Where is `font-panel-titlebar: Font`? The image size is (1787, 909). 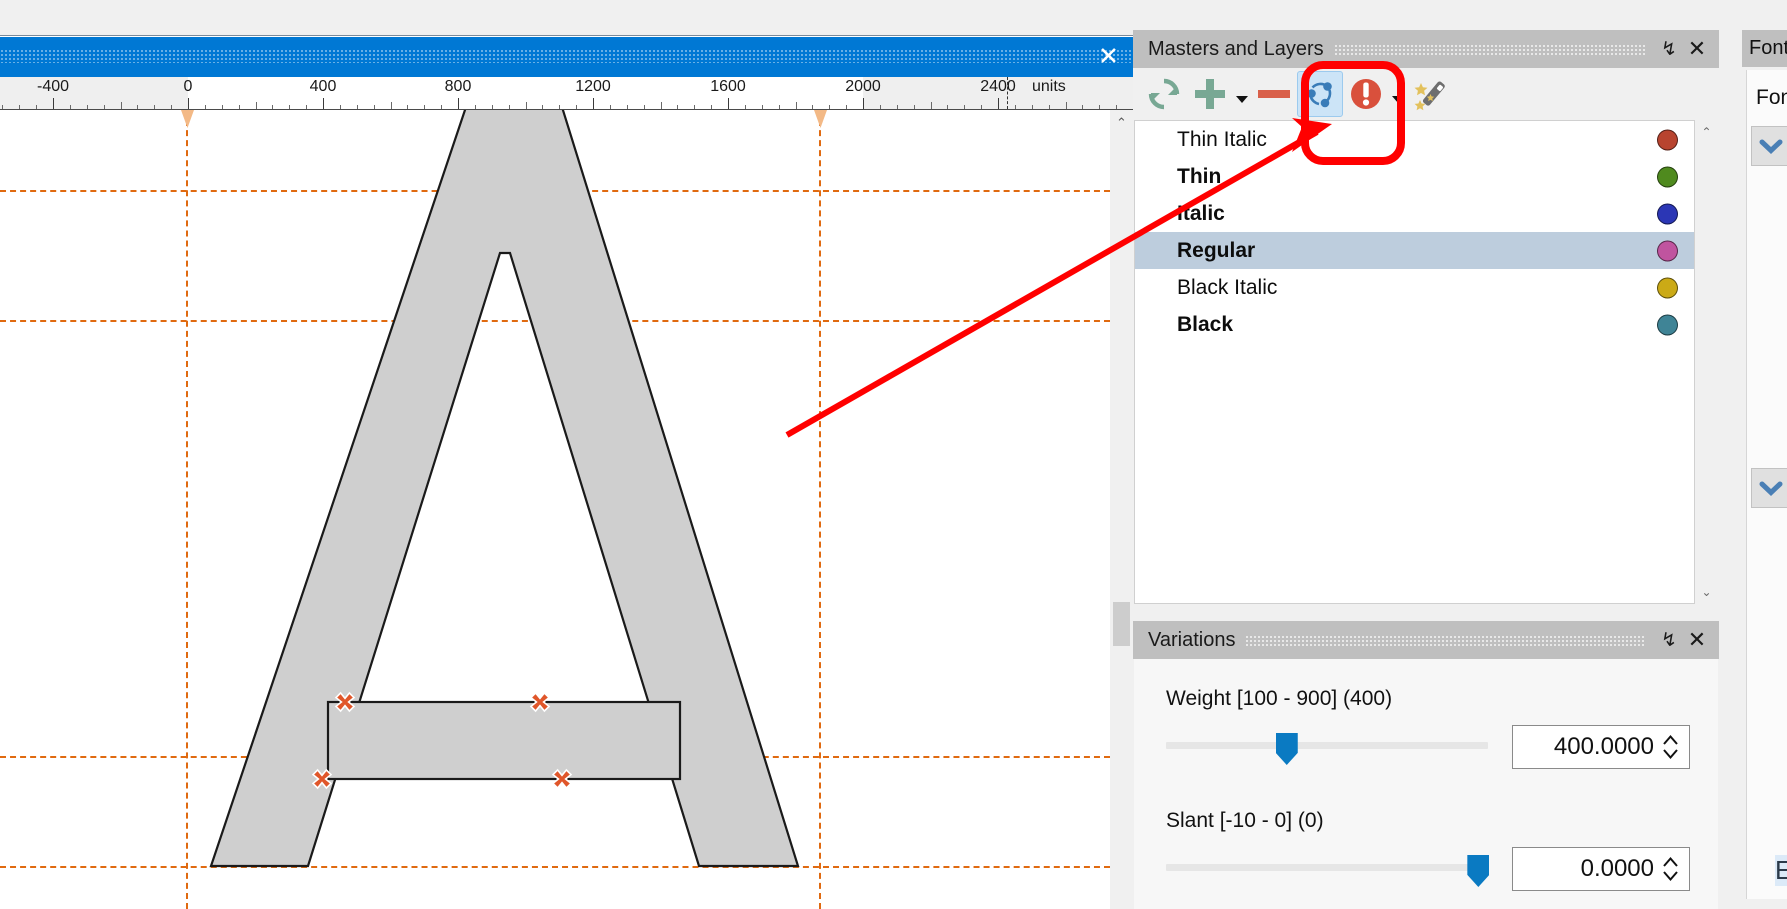 font-panel-titlebar: Font is located at coordinates (1764, 48).